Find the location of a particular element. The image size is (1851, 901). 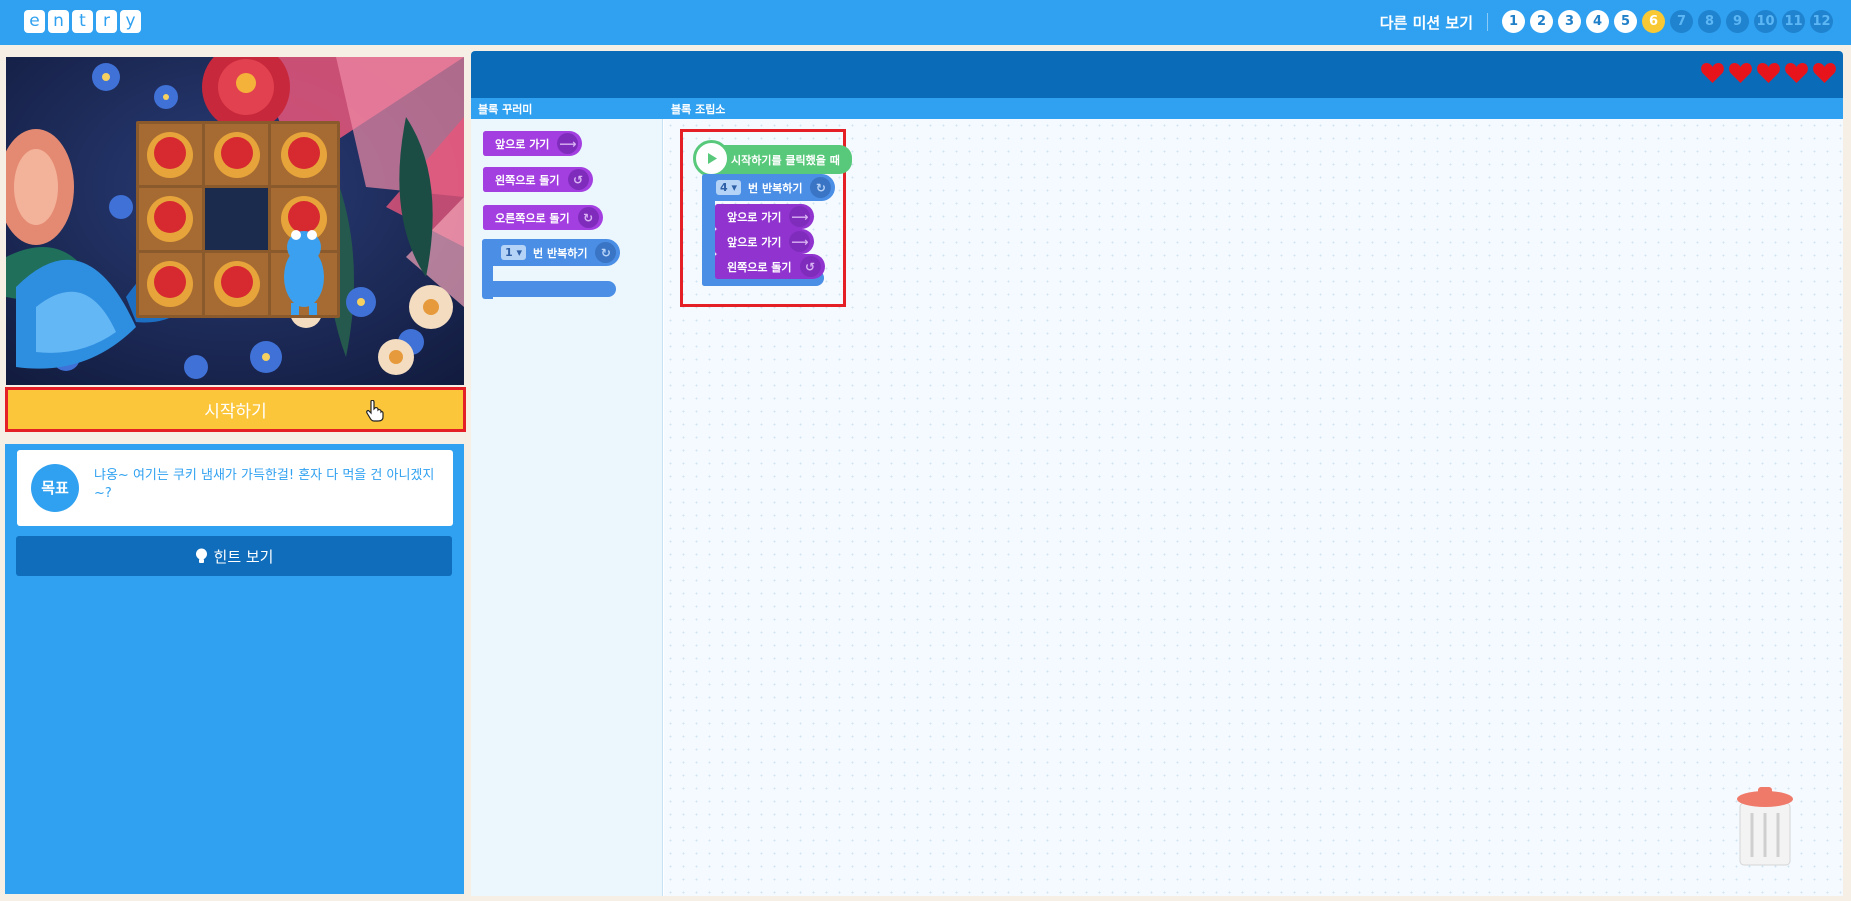

logo-letter: t is located at coordinates (82, 21).